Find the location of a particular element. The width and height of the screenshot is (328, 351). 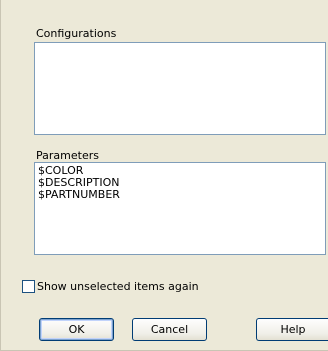

cancel-button: Cancel is located at coordinates (169, 329).